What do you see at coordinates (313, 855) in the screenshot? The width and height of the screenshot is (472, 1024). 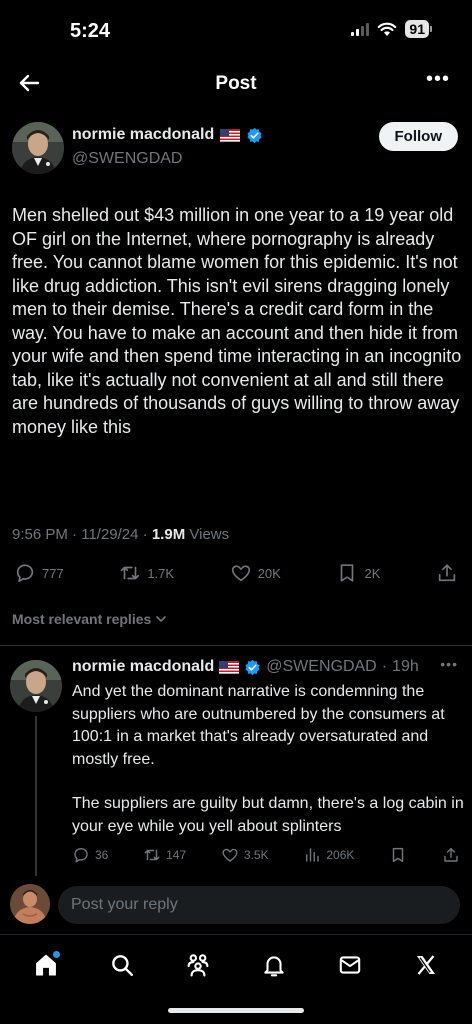 I see `views-chart-icon` at bounding box center [313, 855].